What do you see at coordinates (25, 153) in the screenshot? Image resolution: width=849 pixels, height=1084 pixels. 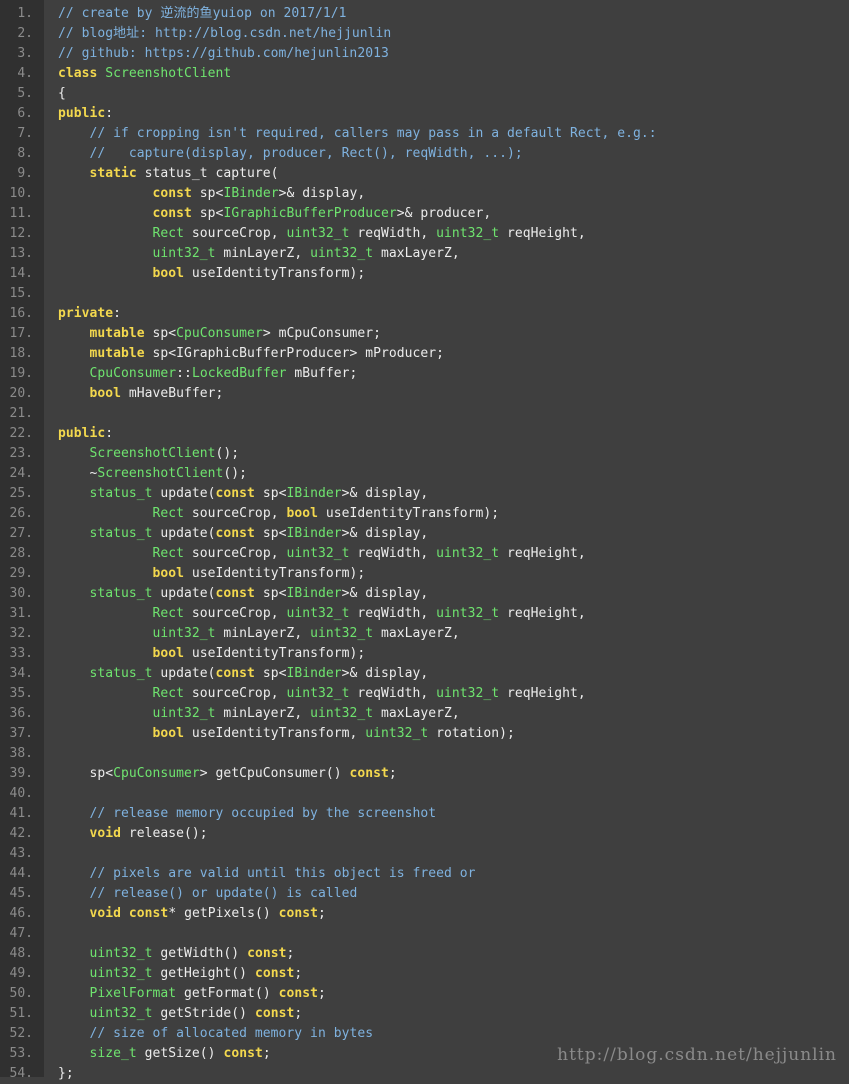 I see `line-number: 8.` at bounding box center [25, 153].